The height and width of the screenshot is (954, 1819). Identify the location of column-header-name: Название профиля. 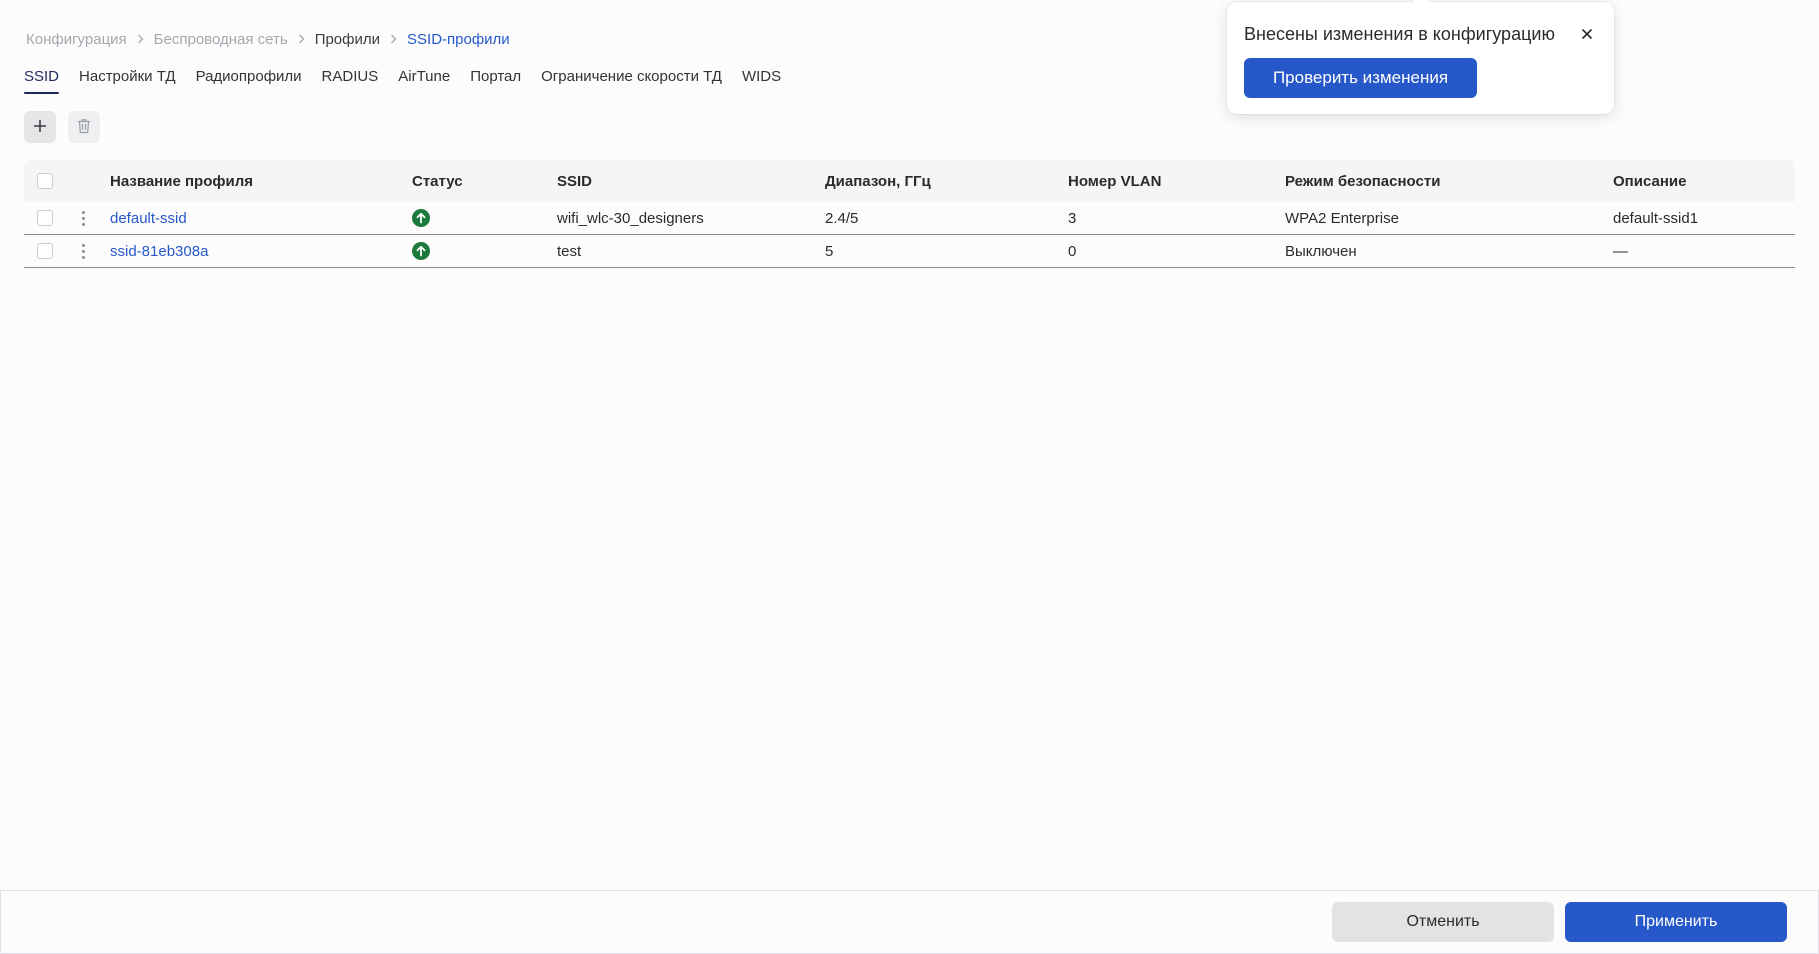
(181, 181).